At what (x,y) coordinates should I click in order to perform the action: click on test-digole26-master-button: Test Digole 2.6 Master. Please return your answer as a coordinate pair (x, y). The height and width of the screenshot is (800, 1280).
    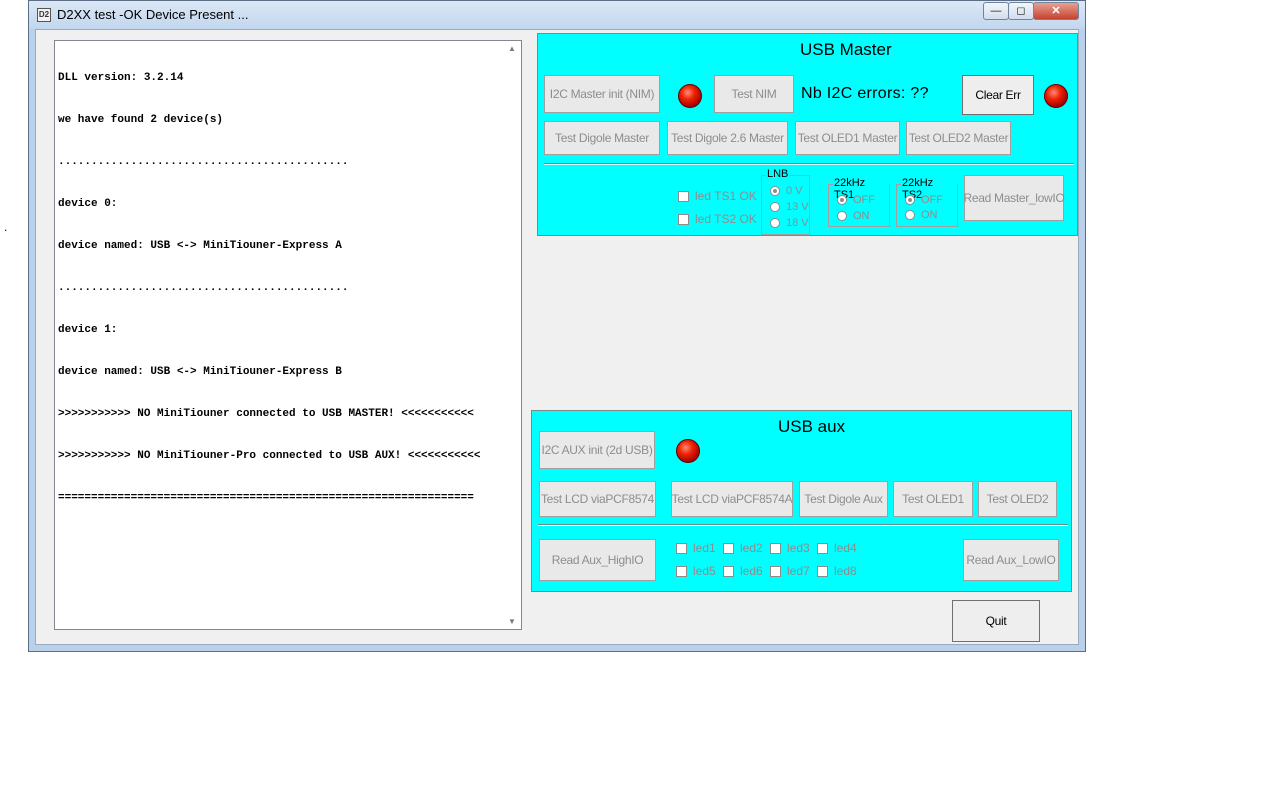
    Looking at the image, I should click on (727, 138).